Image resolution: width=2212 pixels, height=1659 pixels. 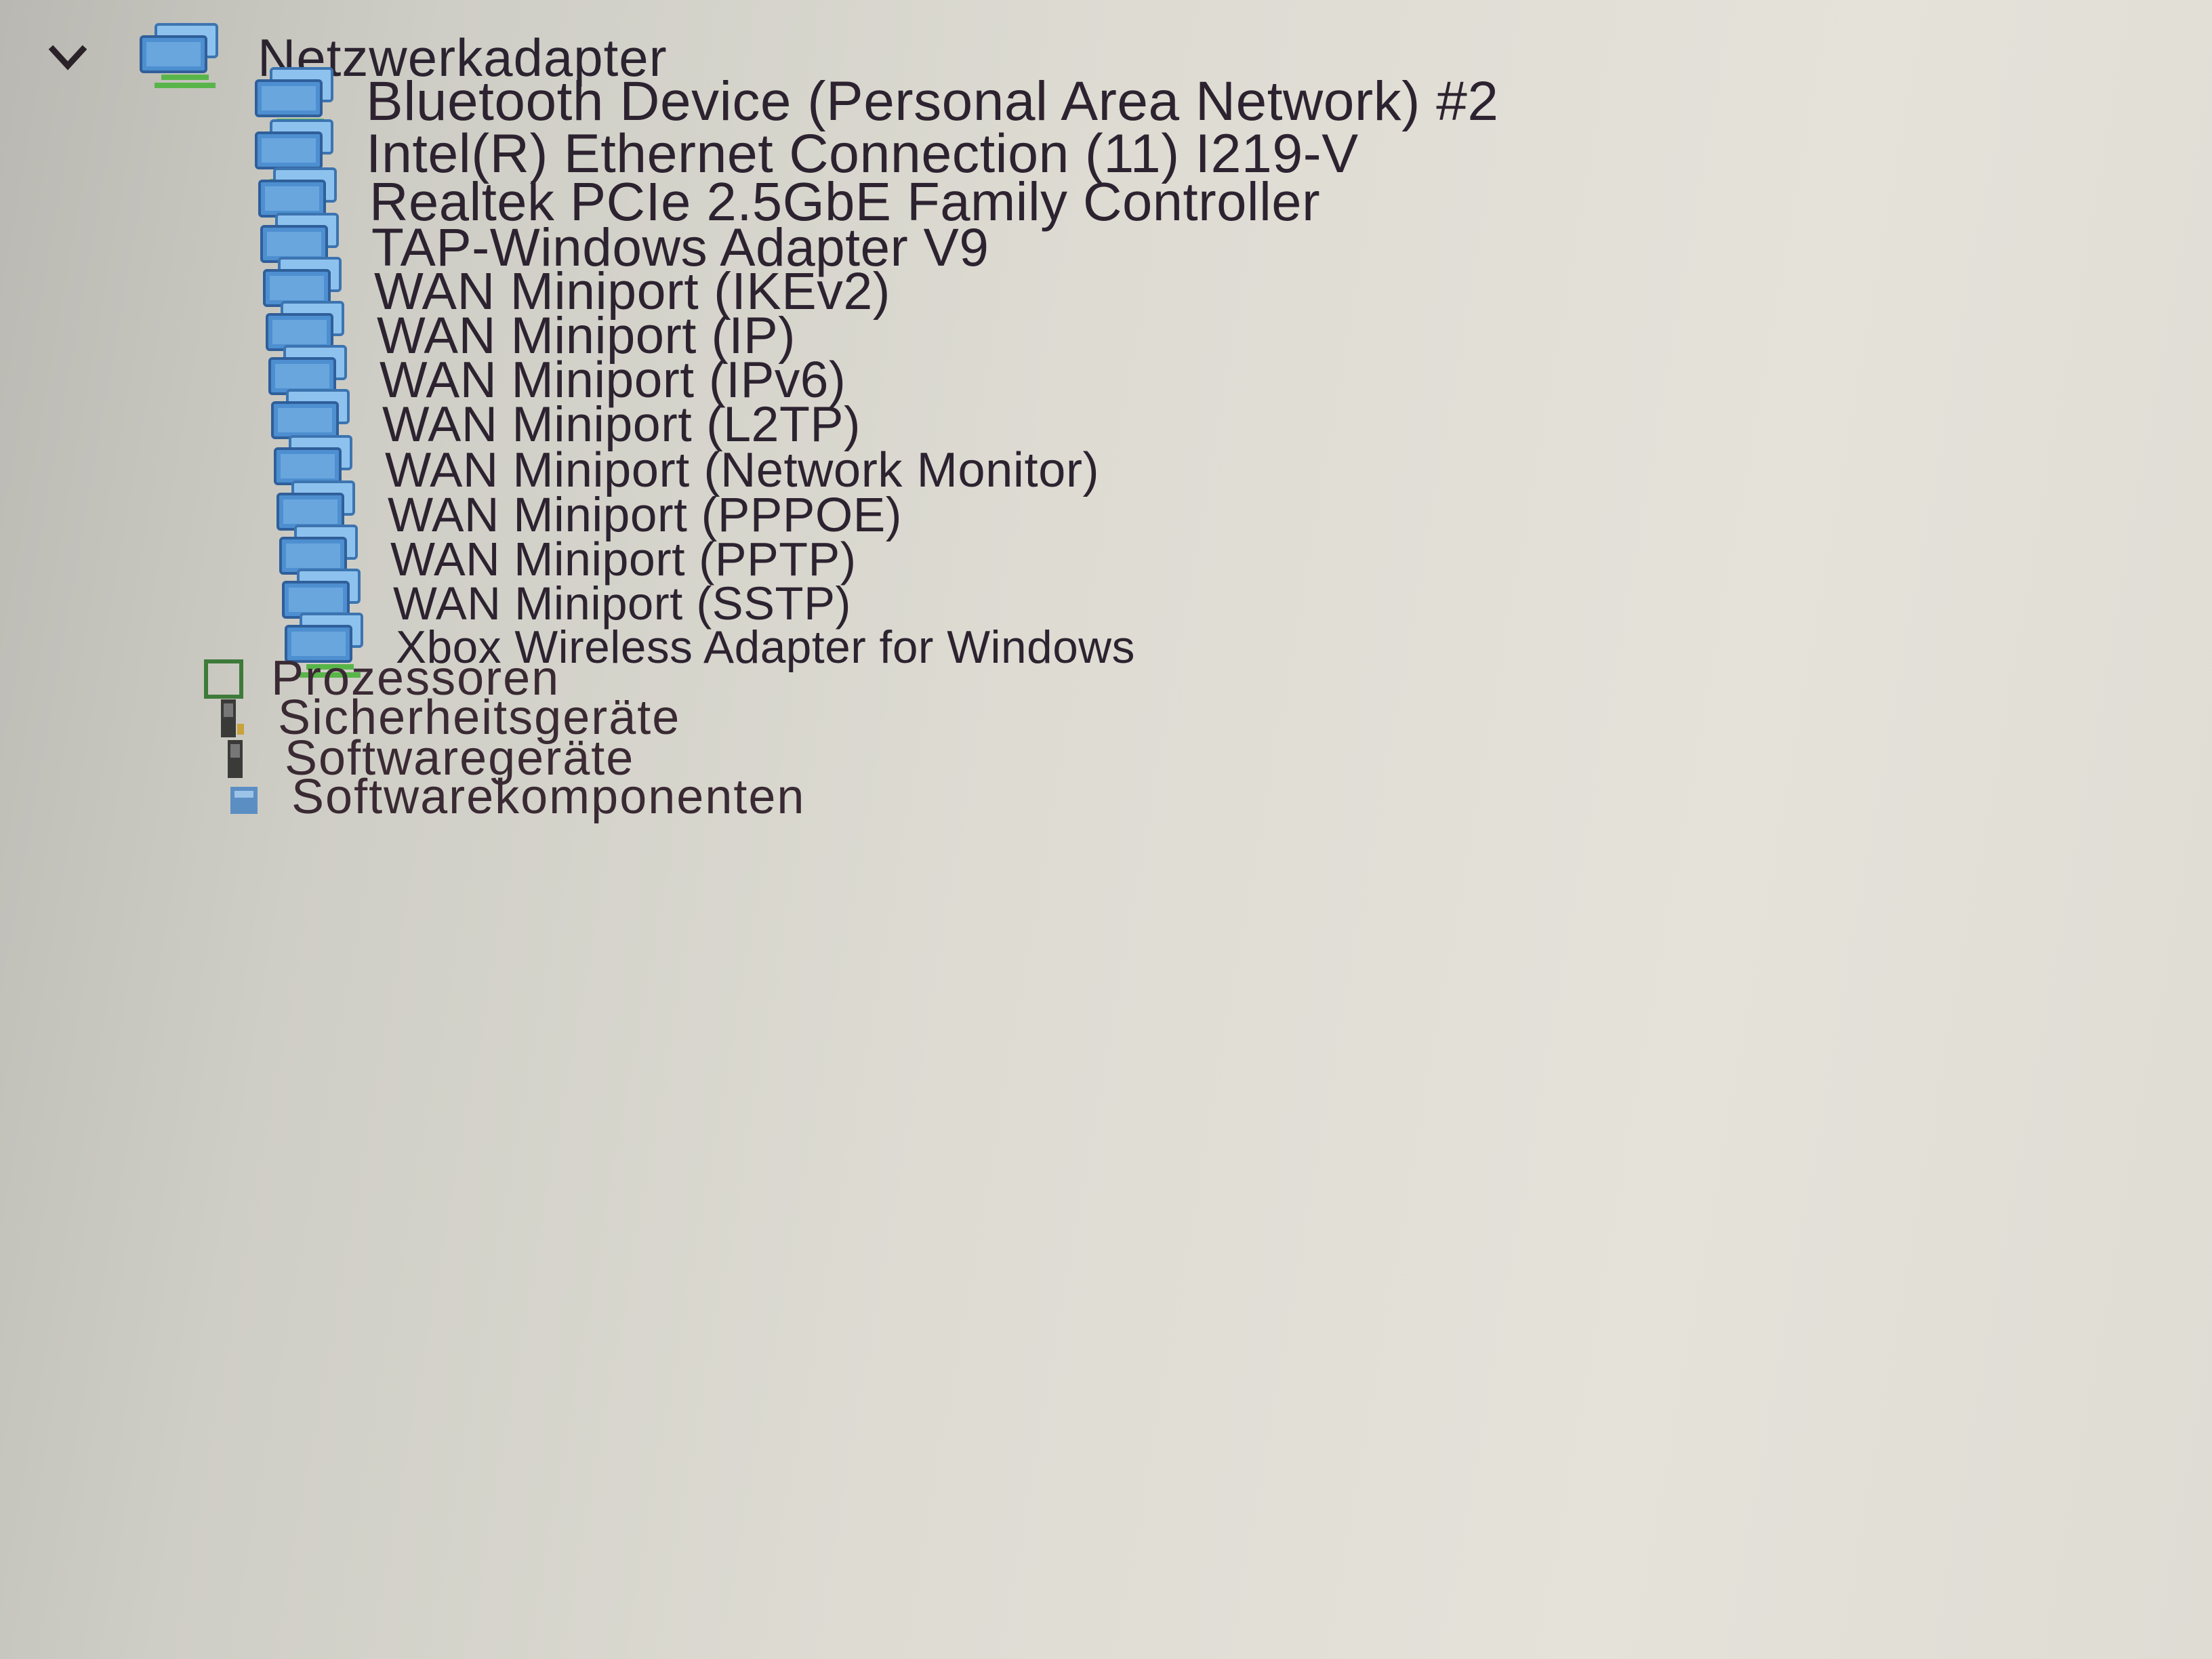 What do you see at coordinates (68, 57) in the screenshot?
I see `chevron-down-icon` at bounding box center [68, 57].